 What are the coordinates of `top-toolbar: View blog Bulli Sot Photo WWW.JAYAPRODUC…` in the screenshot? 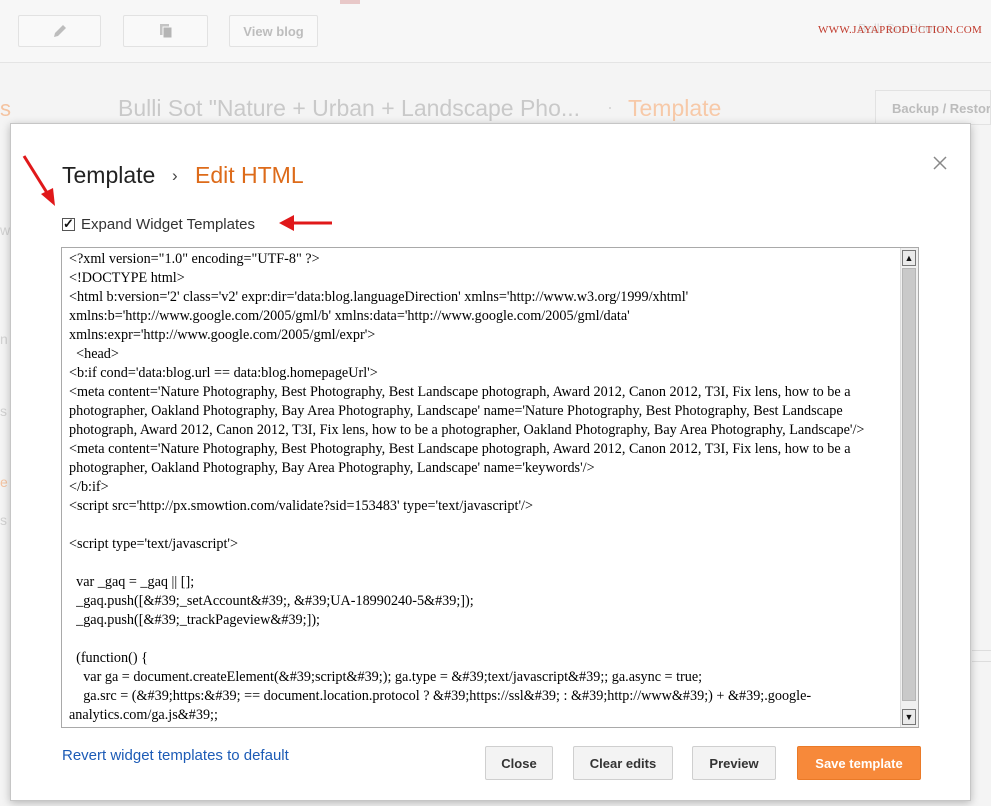 It's located at (495, 31).